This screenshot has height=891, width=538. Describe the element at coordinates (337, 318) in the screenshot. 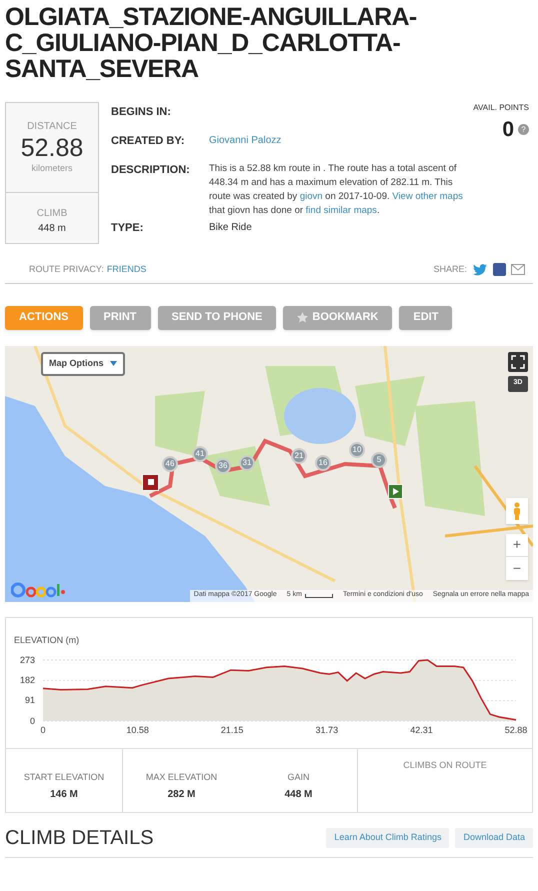

I see `action-button: BOOKMARK` at that location.